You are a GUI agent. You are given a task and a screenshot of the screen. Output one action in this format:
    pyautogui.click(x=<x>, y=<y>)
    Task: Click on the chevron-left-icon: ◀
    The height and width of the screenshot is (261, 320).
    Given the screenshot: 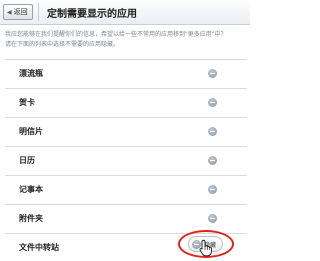 What is the action you would take?
    pyautogui.click(x=9, y=12)
    